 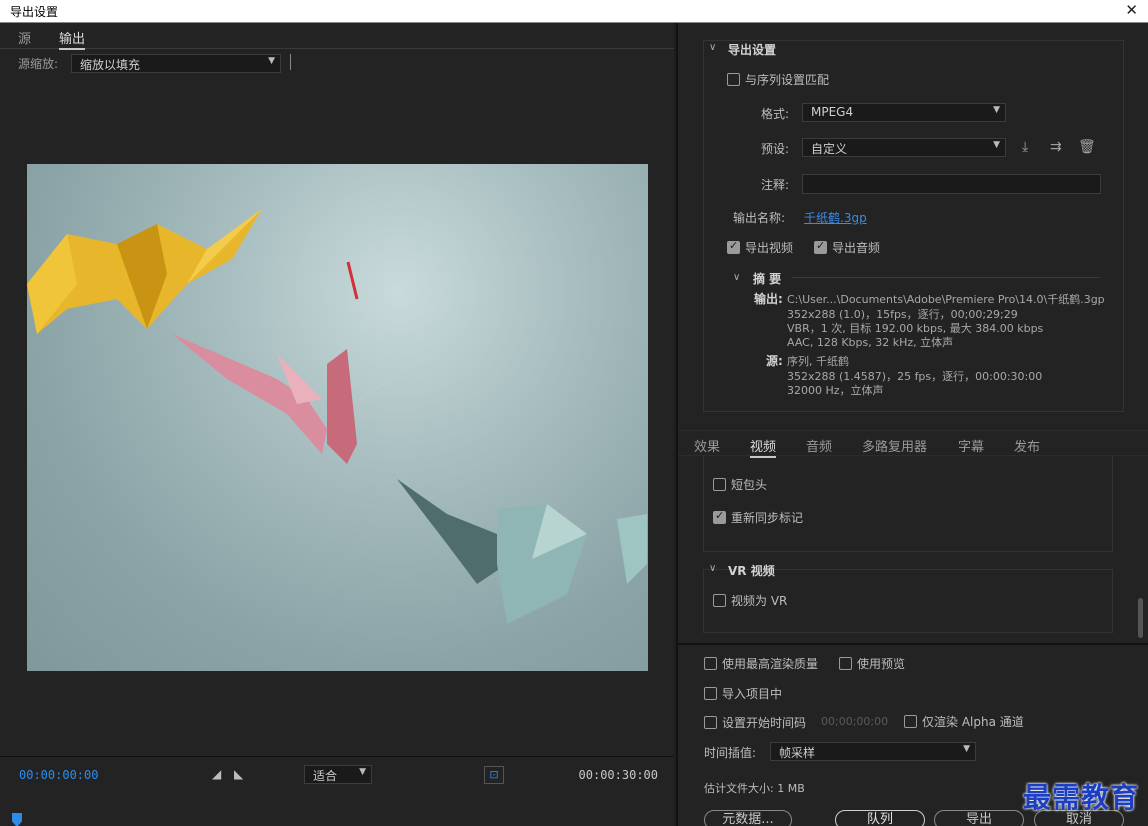 What do you see at coordinates (835, 217) in the screenshot?
I see `output-name-link: 千纸鹤.3gp` at bounding box center [835, 217].